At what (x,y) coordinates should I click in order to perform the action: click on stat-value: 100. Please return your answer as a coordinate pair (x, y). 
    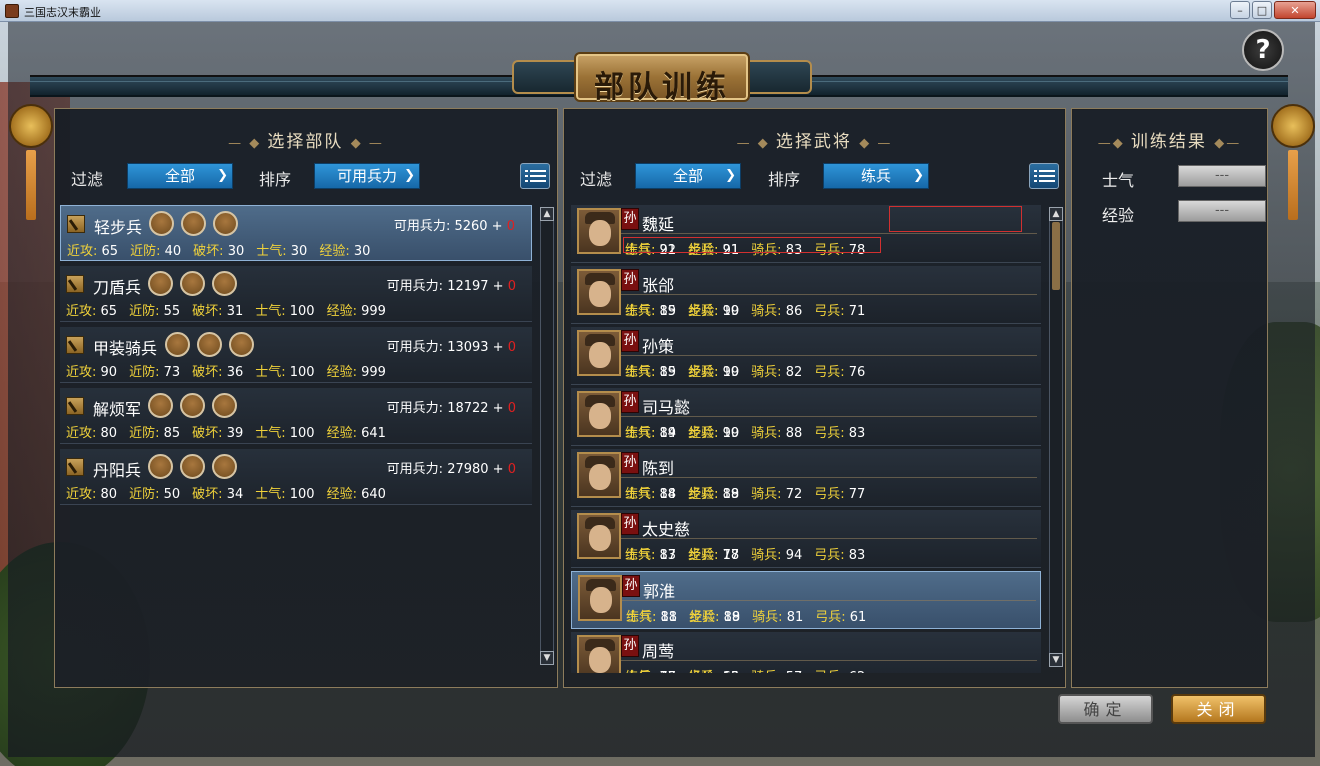
    Looking at the image, I should click on (302, 311).